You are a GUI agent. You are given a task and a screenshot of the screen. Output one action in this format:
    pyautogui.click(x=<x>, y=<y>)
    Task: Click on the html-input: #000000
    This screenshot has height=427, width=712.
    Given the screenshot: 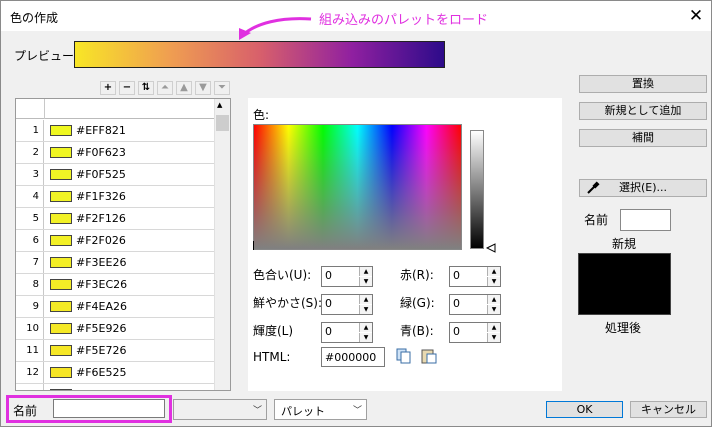 What is the action you would take?
    pyautogui.click(x=353, y=357)
    